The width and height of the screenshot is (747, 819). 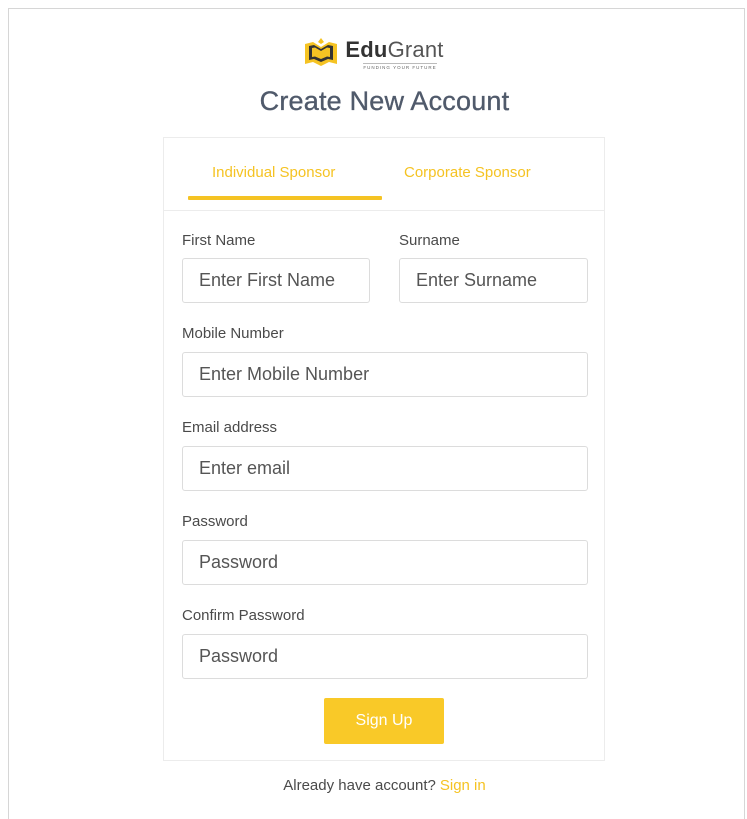 What do you see at coordinates (385, 374) in the screenshot?
I see `mobile-number-input` at bounding box center [385, 374].